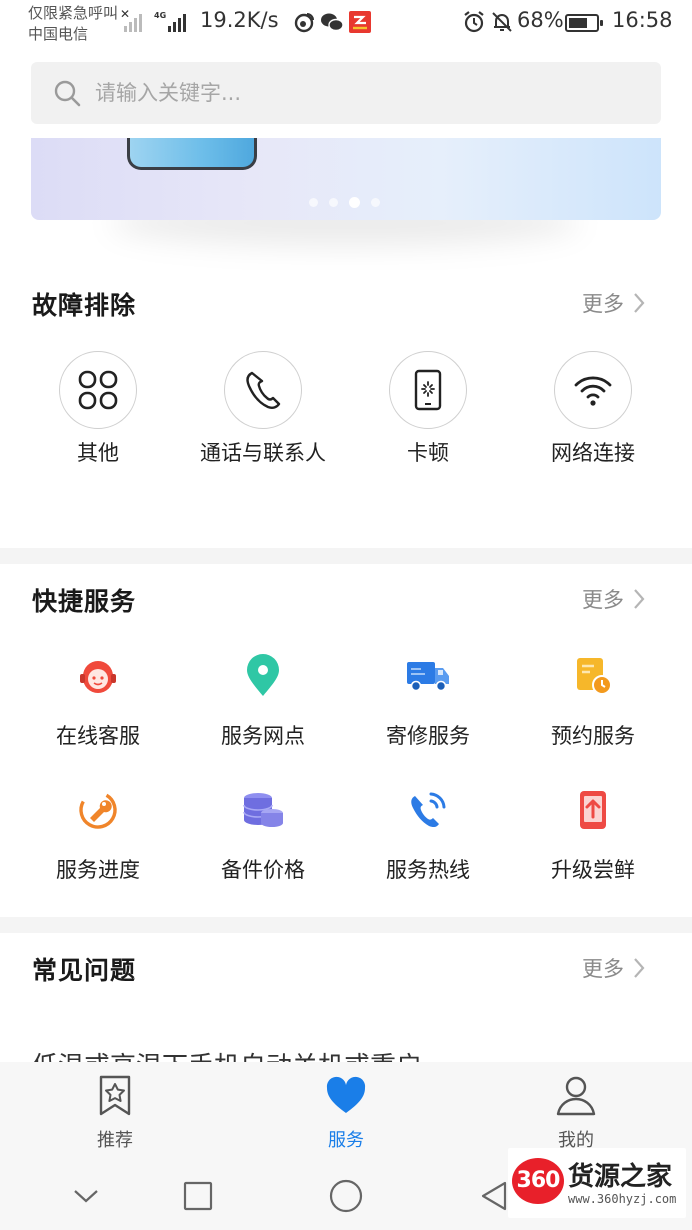 The image size is (692, 1230). What do you see at coordinates (115, 1140) in the screenshot?
I see `tab-label: 推荐` at bounding box center [115, 1140].